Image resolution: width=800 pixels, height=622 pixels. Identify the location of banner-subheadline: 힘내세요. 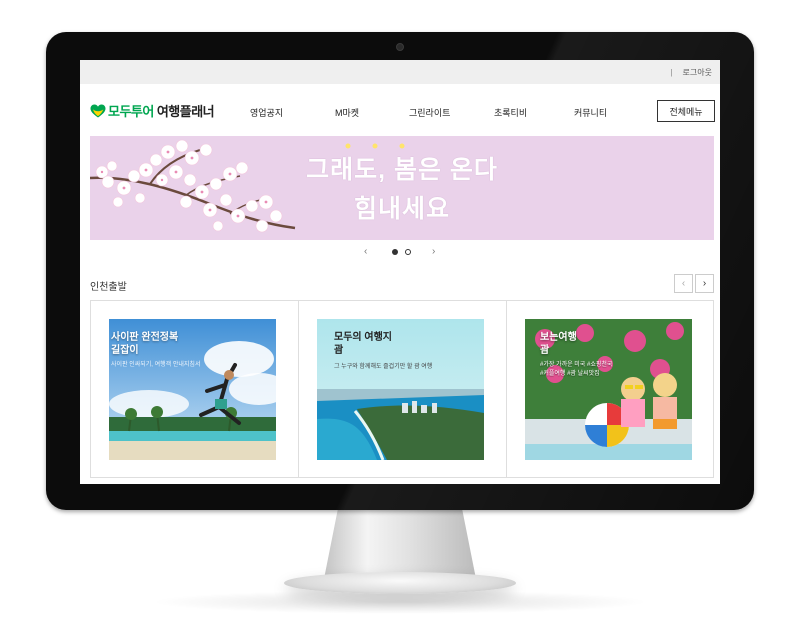
(401, 209).